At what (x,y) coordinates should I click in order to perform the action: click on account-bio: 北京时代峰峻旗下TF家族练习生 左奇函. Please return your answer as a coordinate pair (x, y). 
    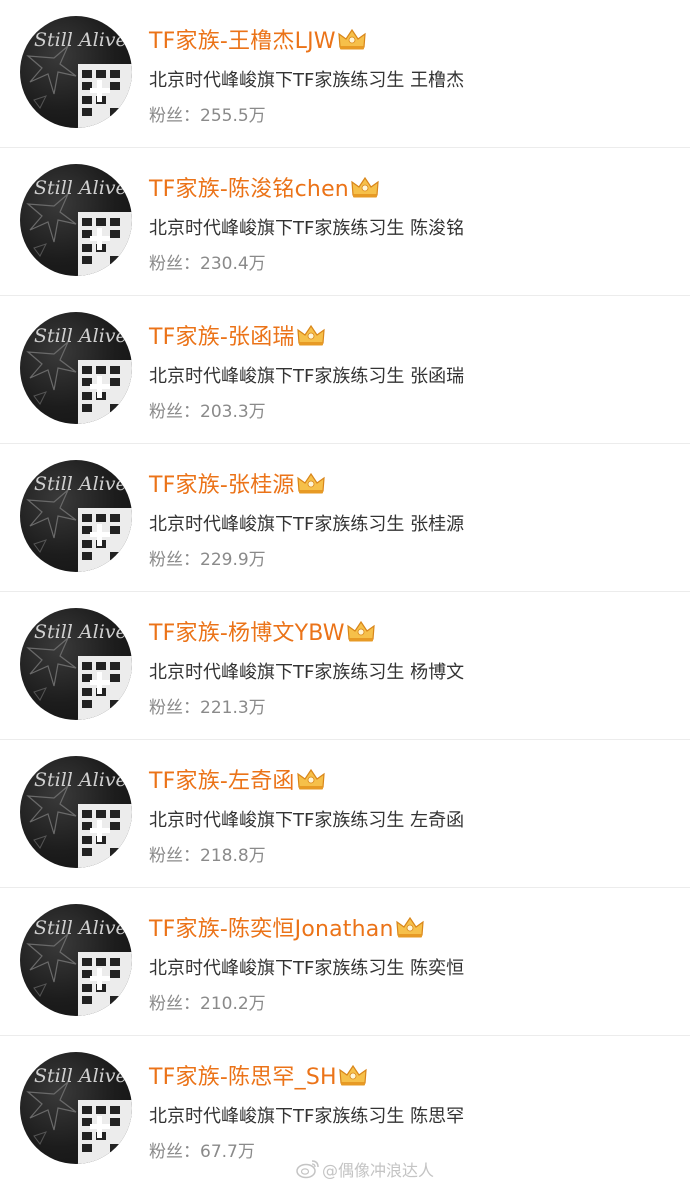
    Looking at the image, I should click on (307, 820).